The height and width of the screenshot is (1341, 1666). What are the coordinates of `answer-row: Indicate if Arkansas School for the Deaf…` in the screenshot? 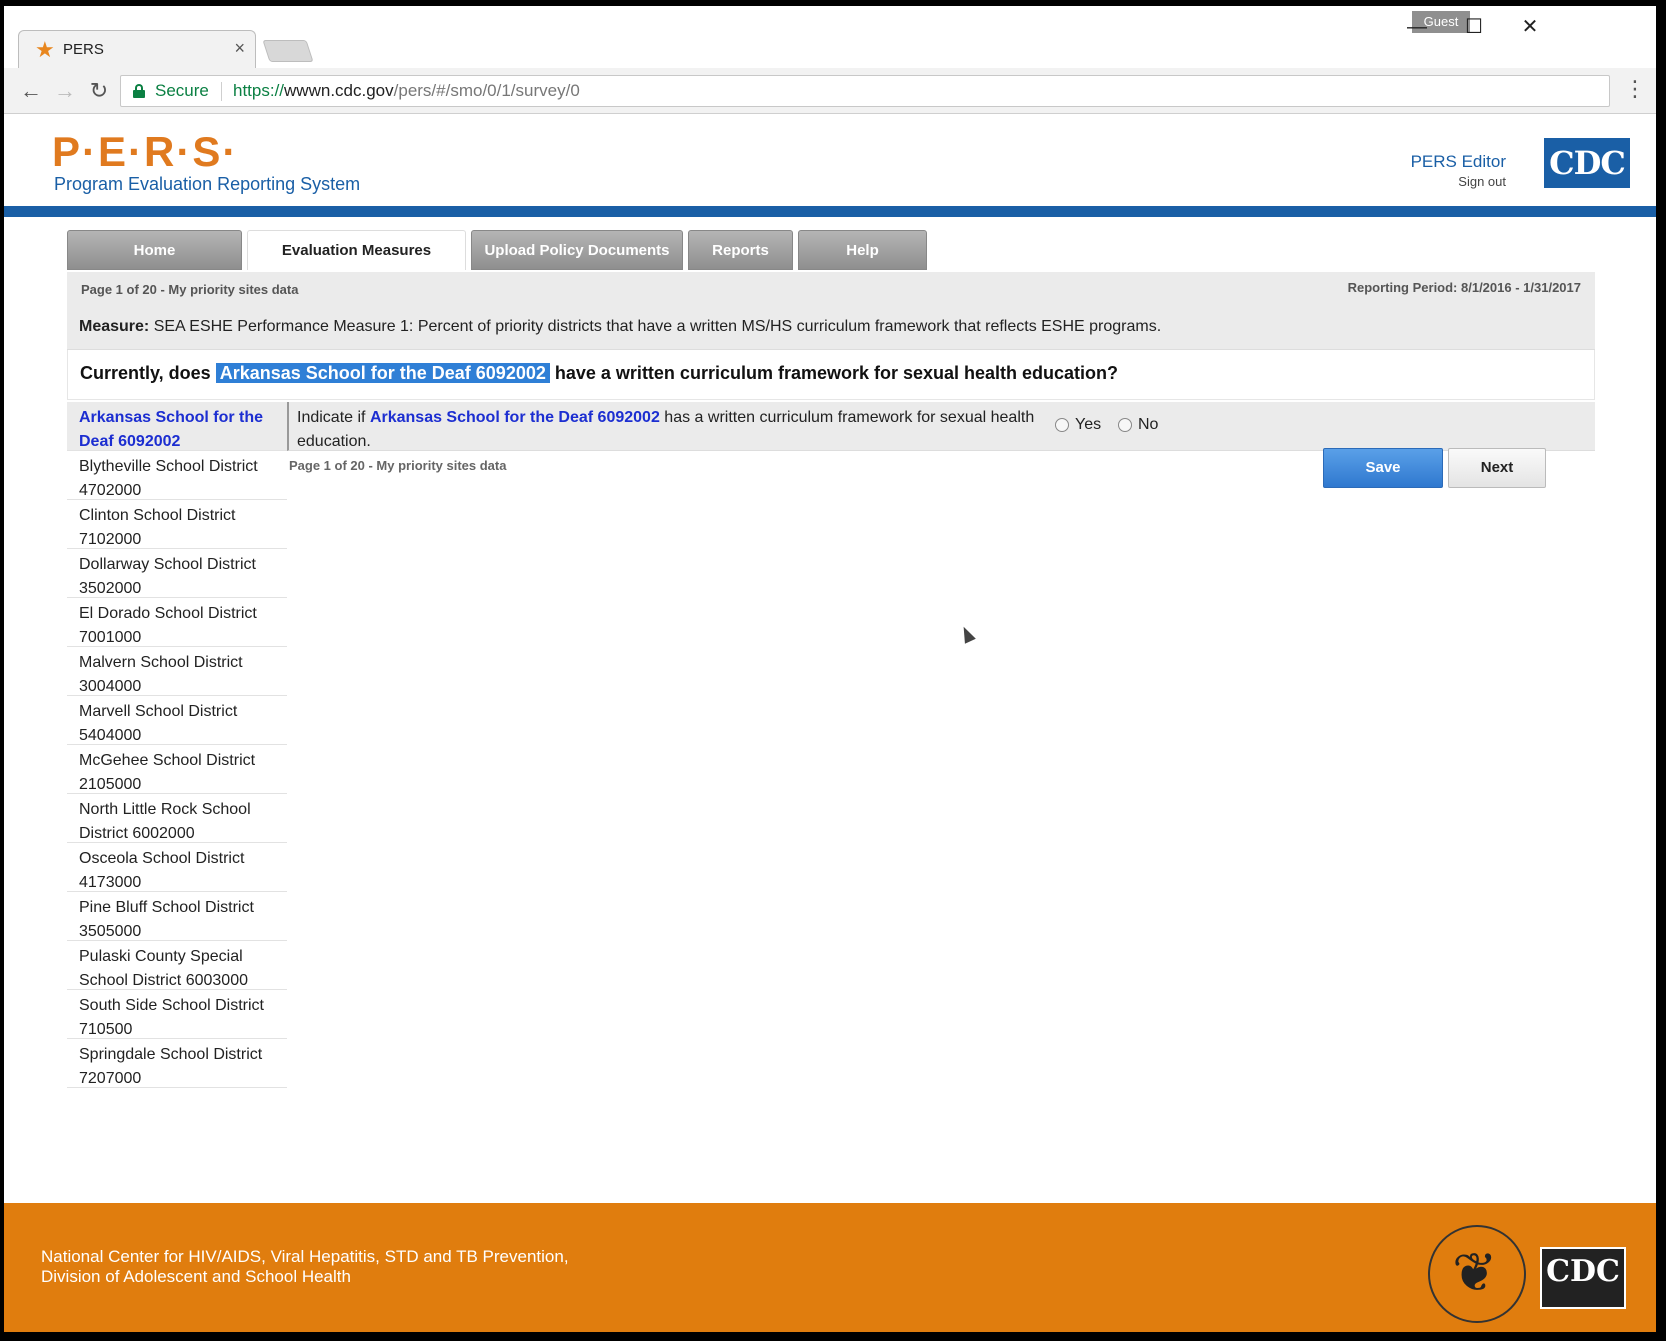 It's located at (941, 426).